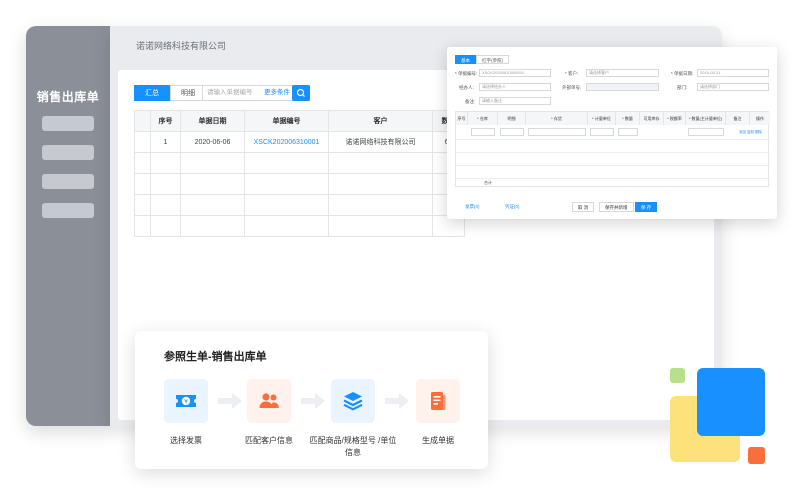 The image size is (803, 500). I want to click on table-header: 客户, so click(380, 121).